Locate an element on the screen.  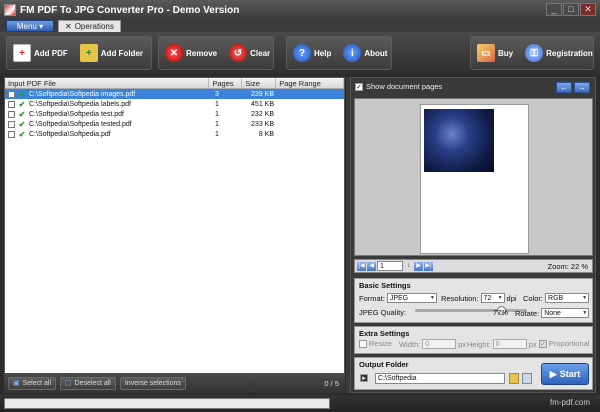
tab-operations-label: Operations is located at coordinates (94, 26).